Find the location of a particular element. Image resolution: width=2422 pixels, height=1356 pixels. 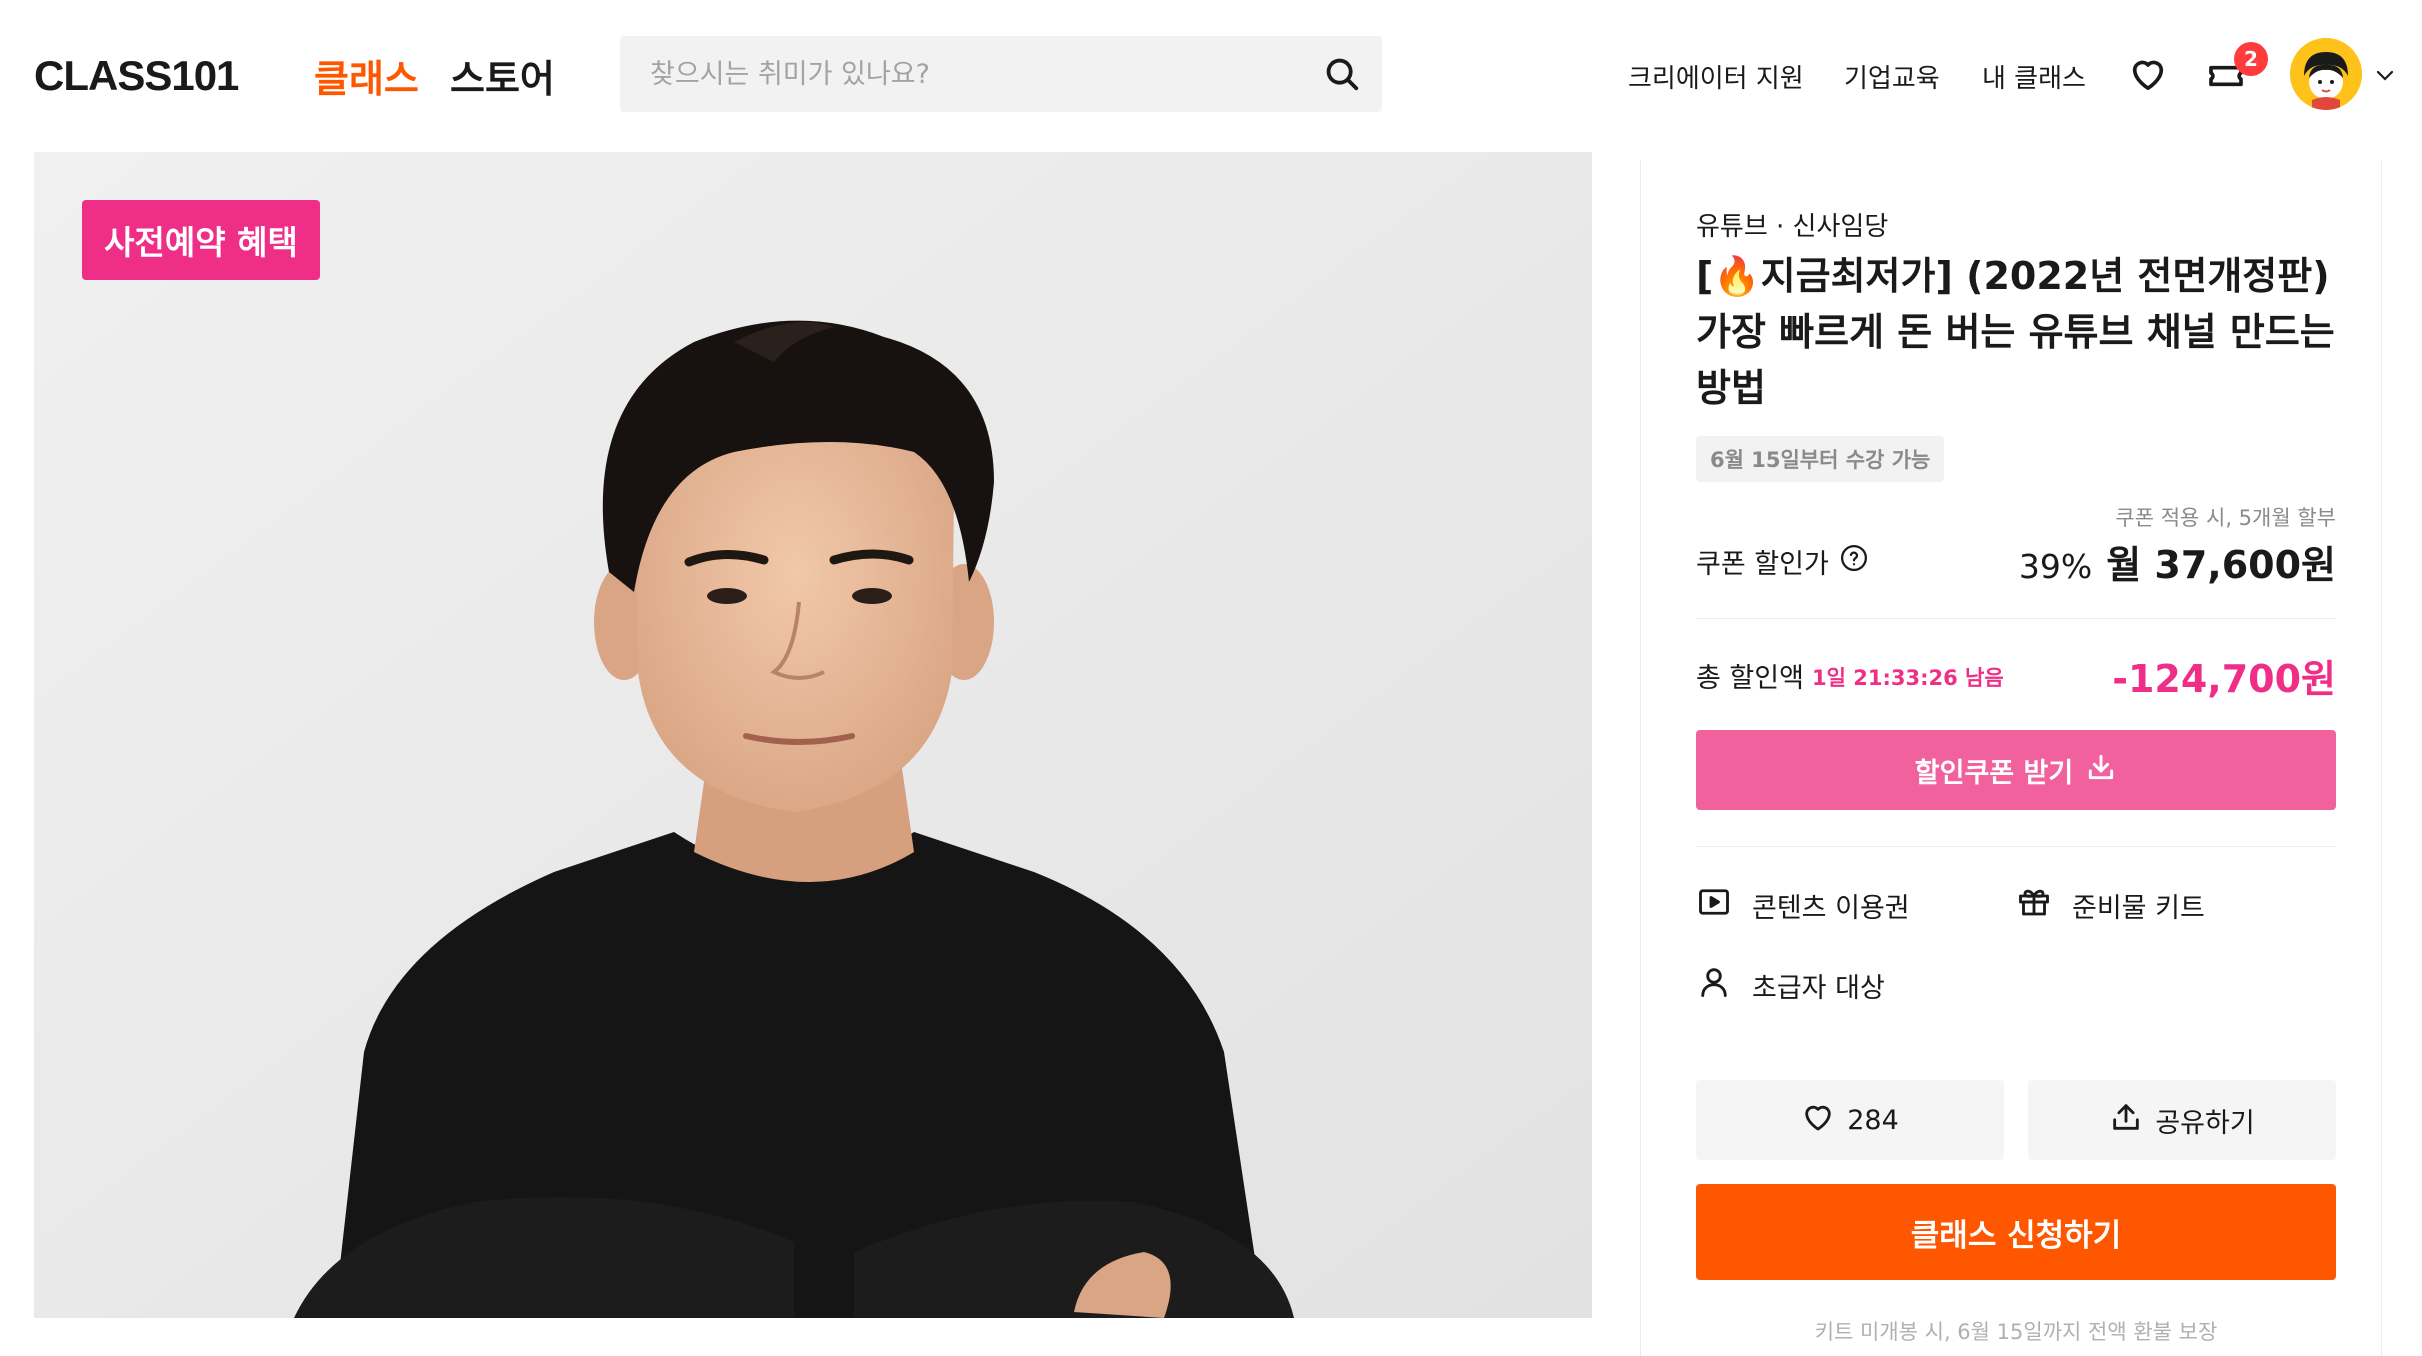

avatar is located at coordinates (2326, 74).